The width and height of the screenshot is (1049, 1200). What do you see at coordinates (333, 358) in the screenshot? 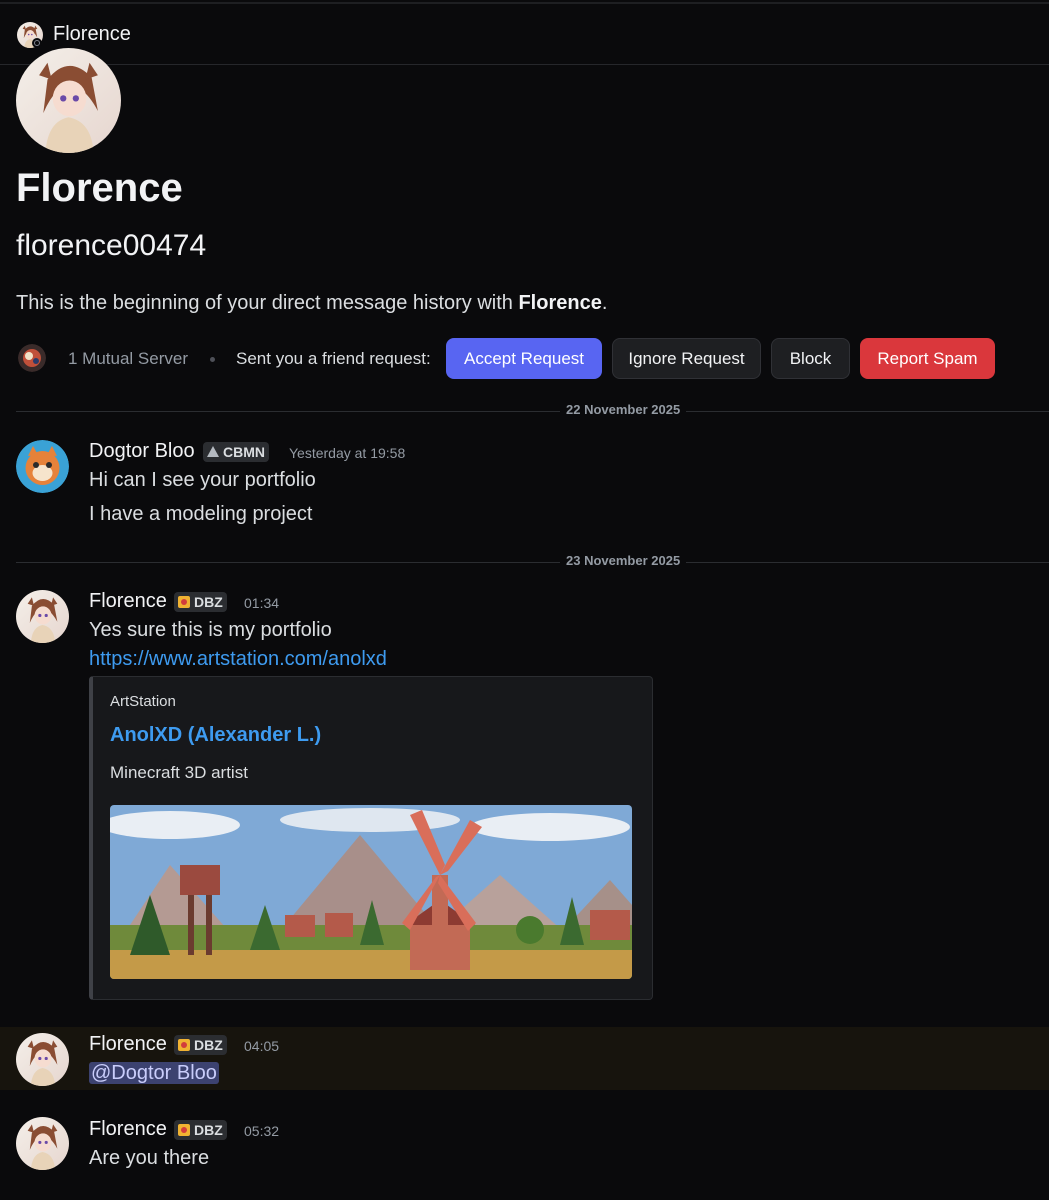
I see `friend-request-label: Sent you a friend request:` at bounding box center [333, 358].